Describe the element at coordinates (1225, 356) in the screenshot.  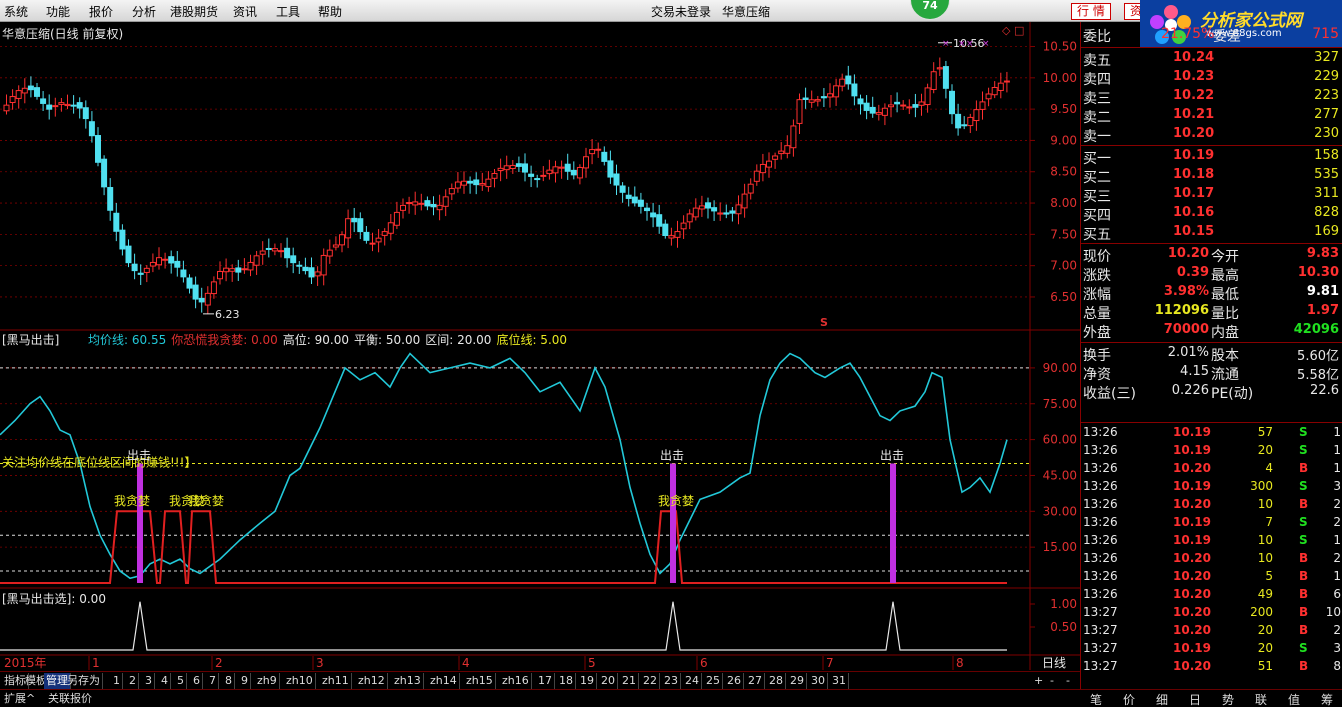
I see `fund-label: 股本` at that location.